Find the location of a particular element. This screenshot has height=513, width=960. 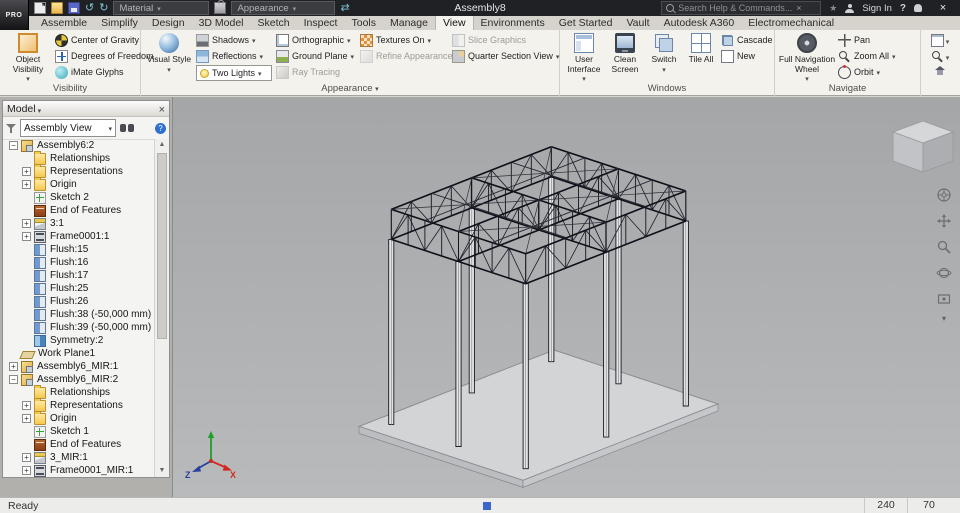

browser-help-icon: ? is located at coordinates (160, 128).